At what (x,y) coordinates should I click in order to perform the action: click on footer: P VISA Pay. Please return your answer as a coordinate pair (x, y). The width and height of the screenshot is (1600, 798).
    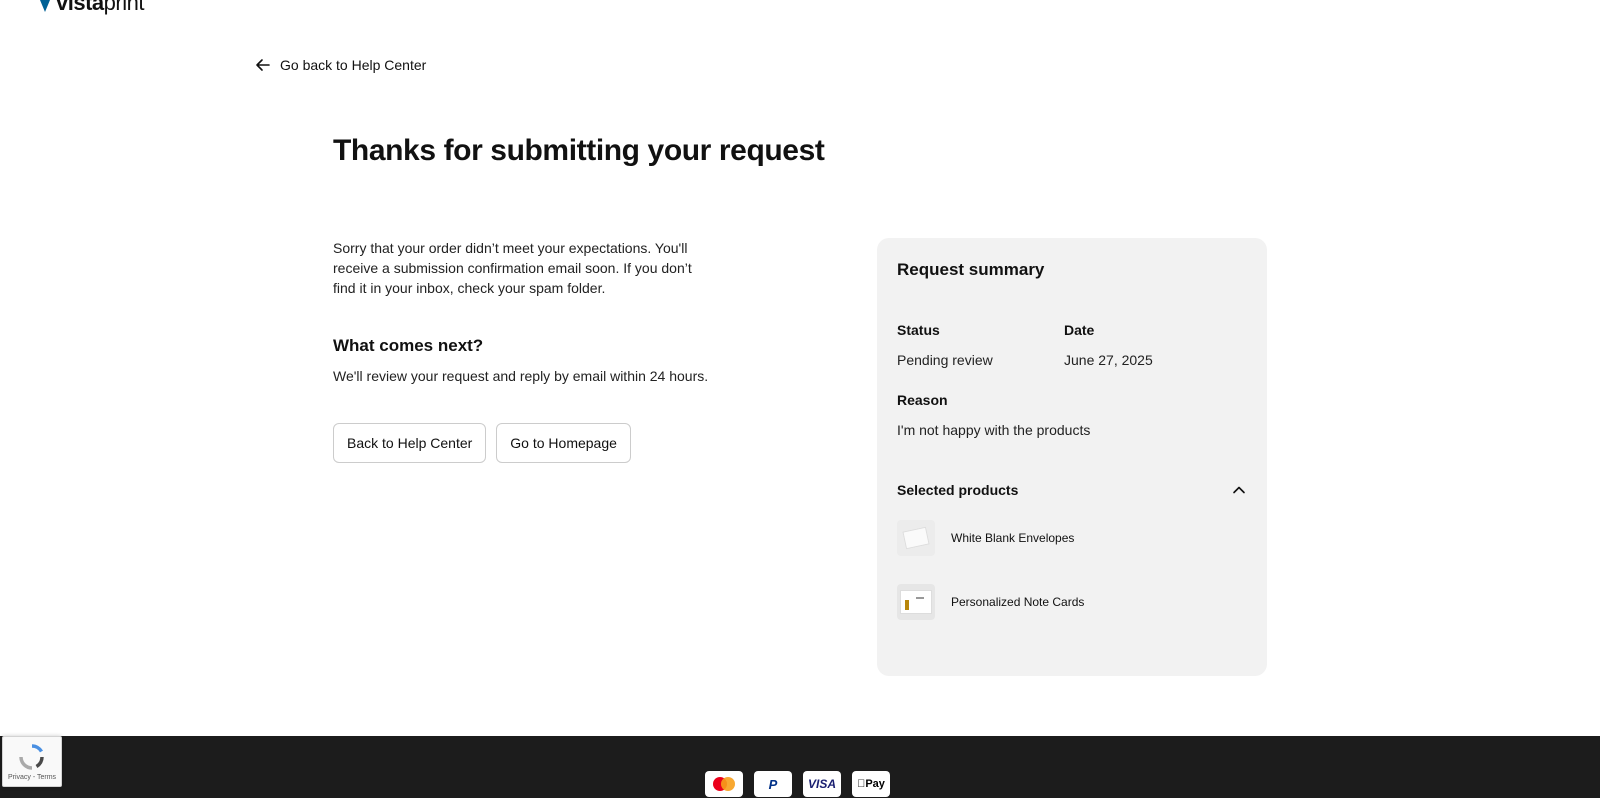
    Looking at the image, I should click on (800, 767).